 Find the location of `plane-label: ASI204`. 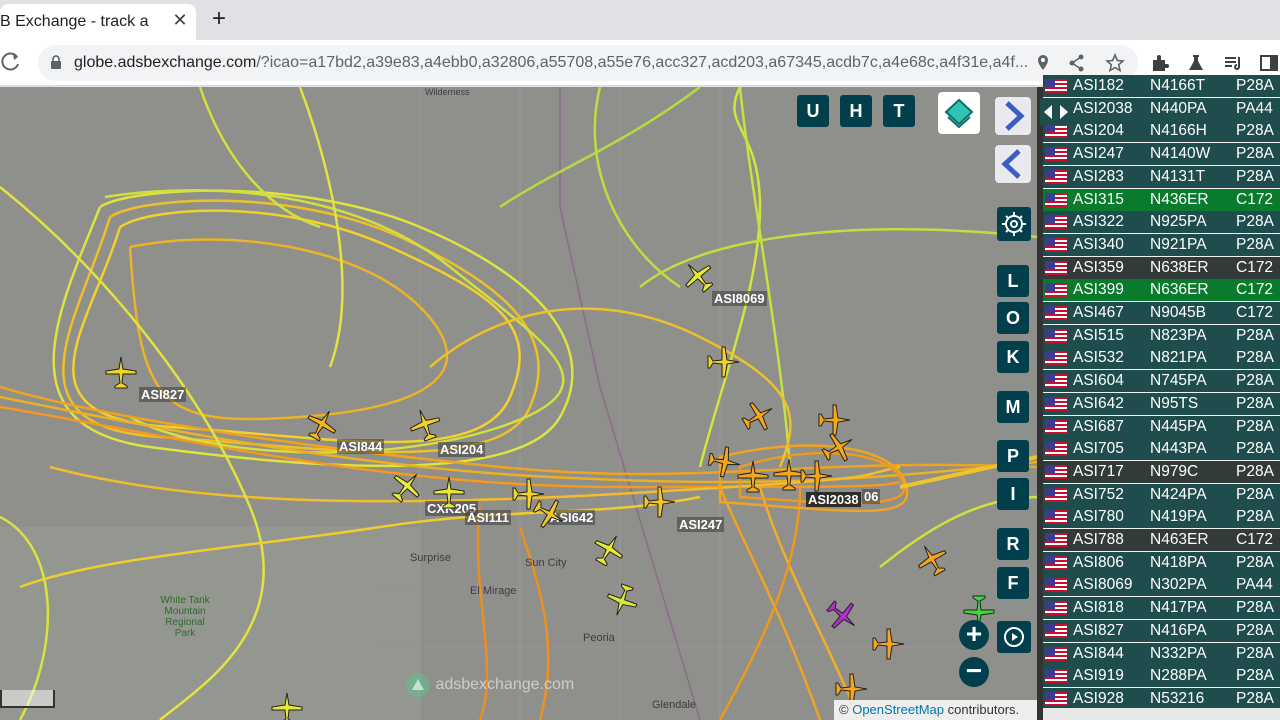

plane-label: ASI204 is located at coordinates (462, 449).